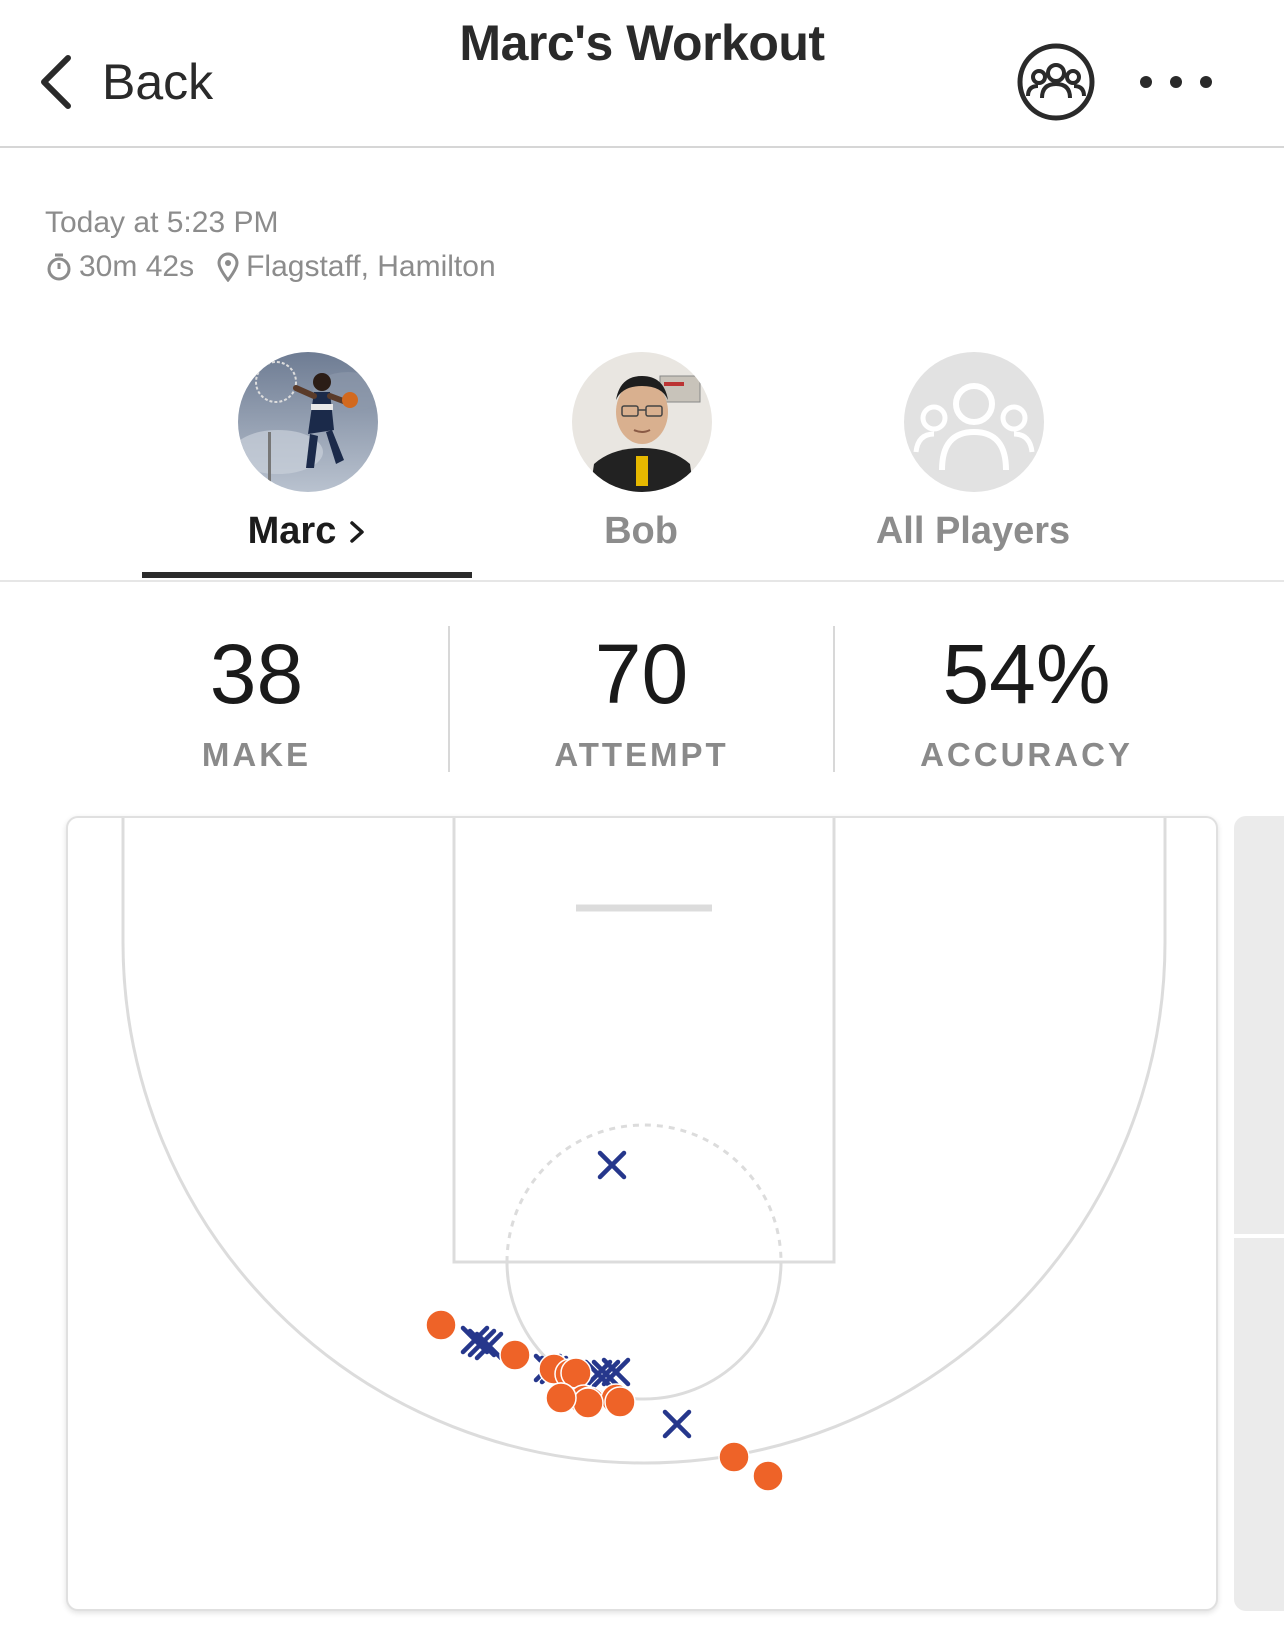  What do you see at coordinates (256, 754) in the screenshot?
I see `stat-label: MAKE` at bounding box center [256, 754].